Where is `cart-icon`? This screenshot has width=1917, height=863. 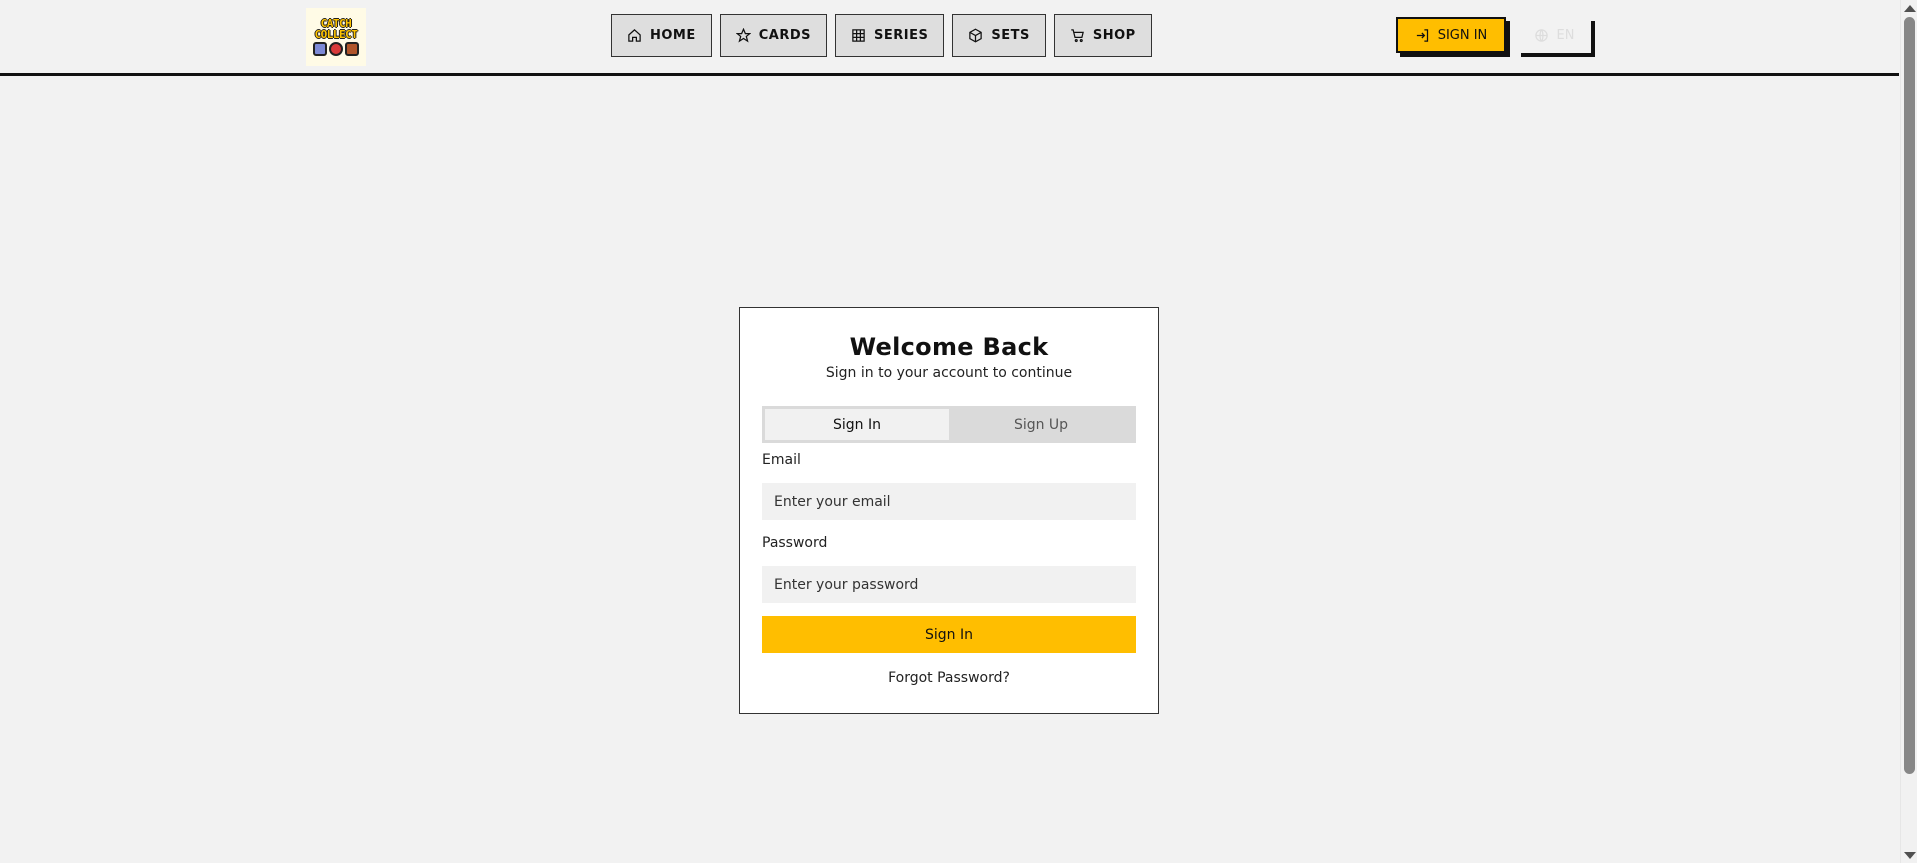 cart-icon is located at coordinates (1077, 36).